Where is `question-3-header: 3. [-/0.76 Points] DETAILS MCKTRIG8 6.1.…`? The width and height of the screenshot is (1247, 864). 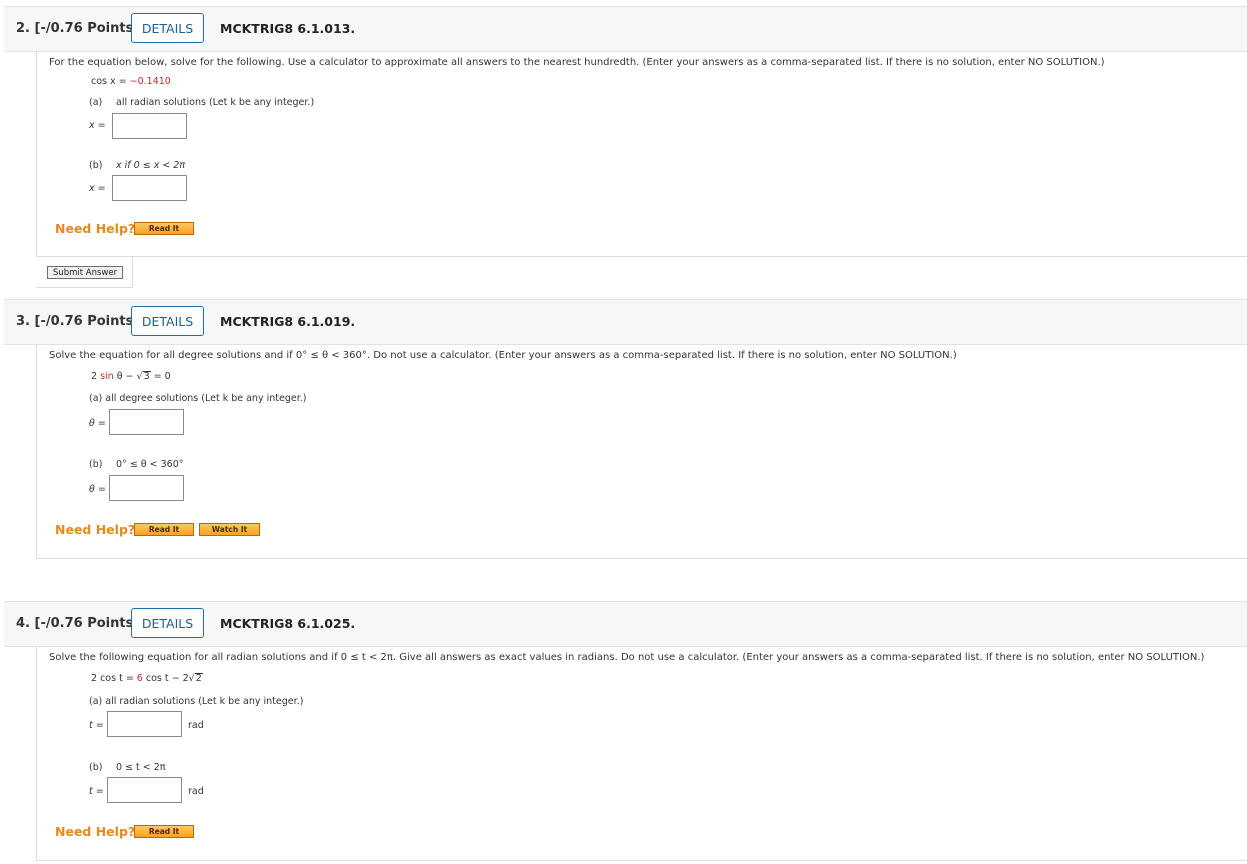 question-3-header: 3. [-/0.76 Points] DETAILS MCKTRIG8 6.1.… is located at coordinates (625, 322).